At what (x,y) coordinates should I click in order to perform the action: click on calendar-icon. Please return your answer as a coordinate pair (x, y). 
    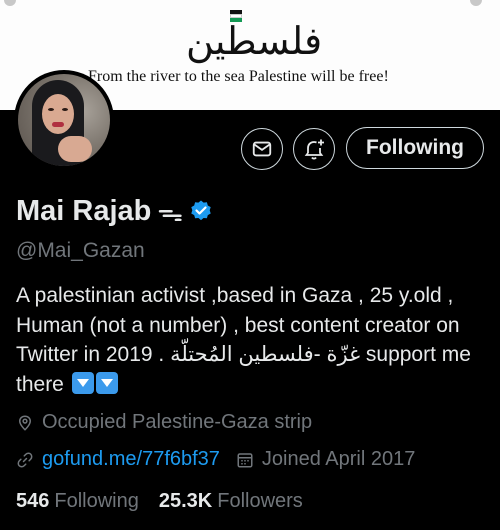
    Looking at the image, I should click on (245, 459).